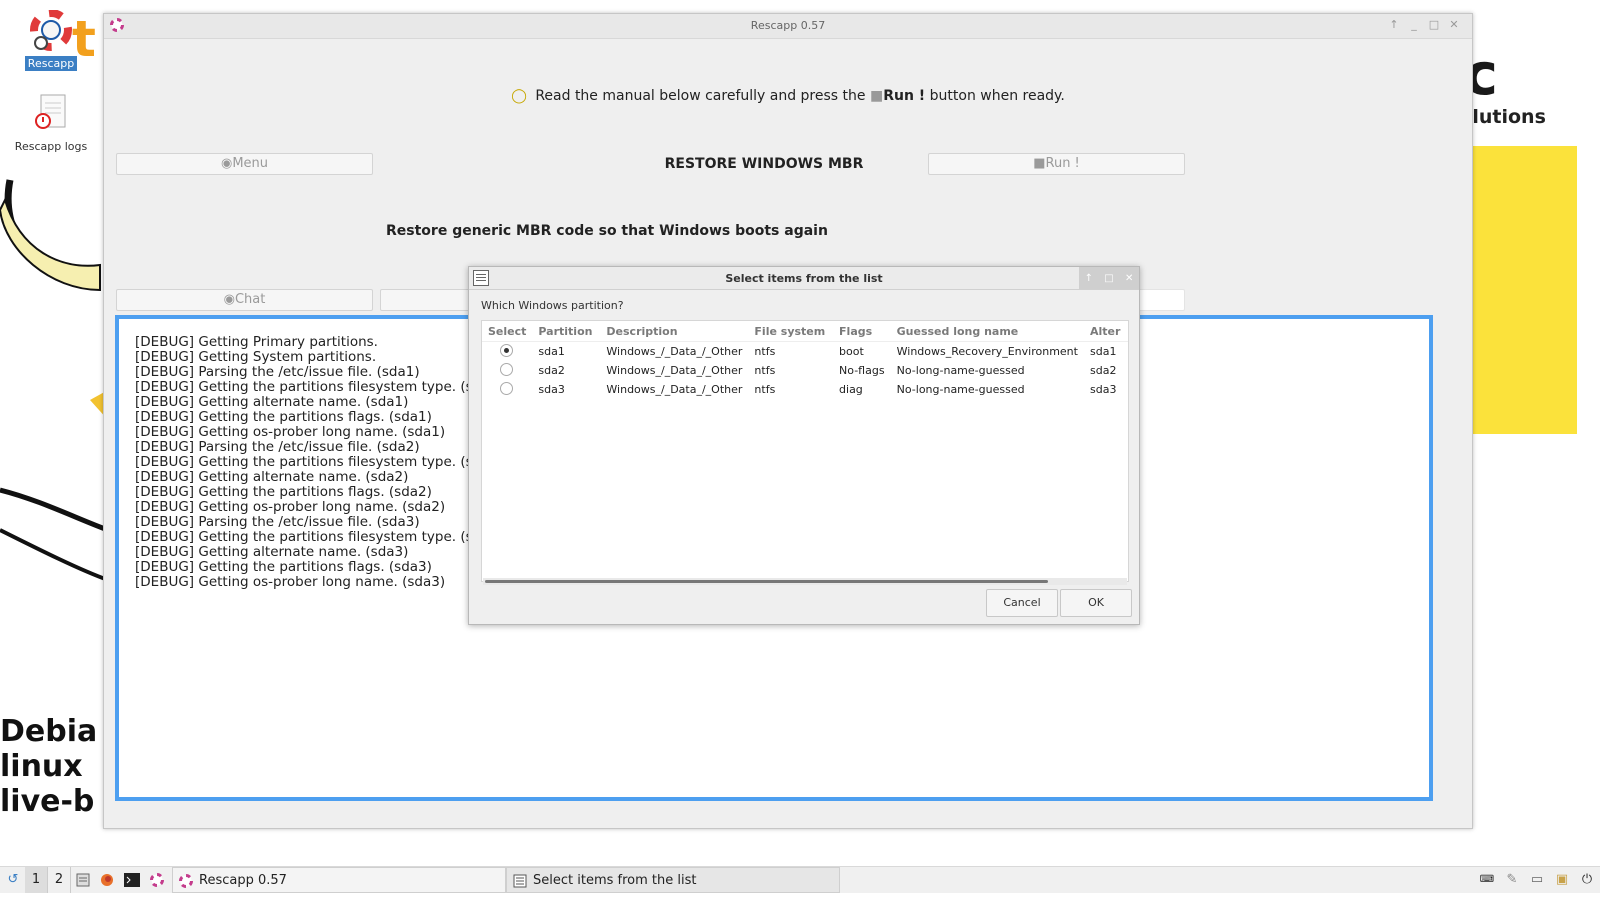 This screenshot has width=1600, height=897. I want to click on chat-button-label: Chat, so click(250, 299).